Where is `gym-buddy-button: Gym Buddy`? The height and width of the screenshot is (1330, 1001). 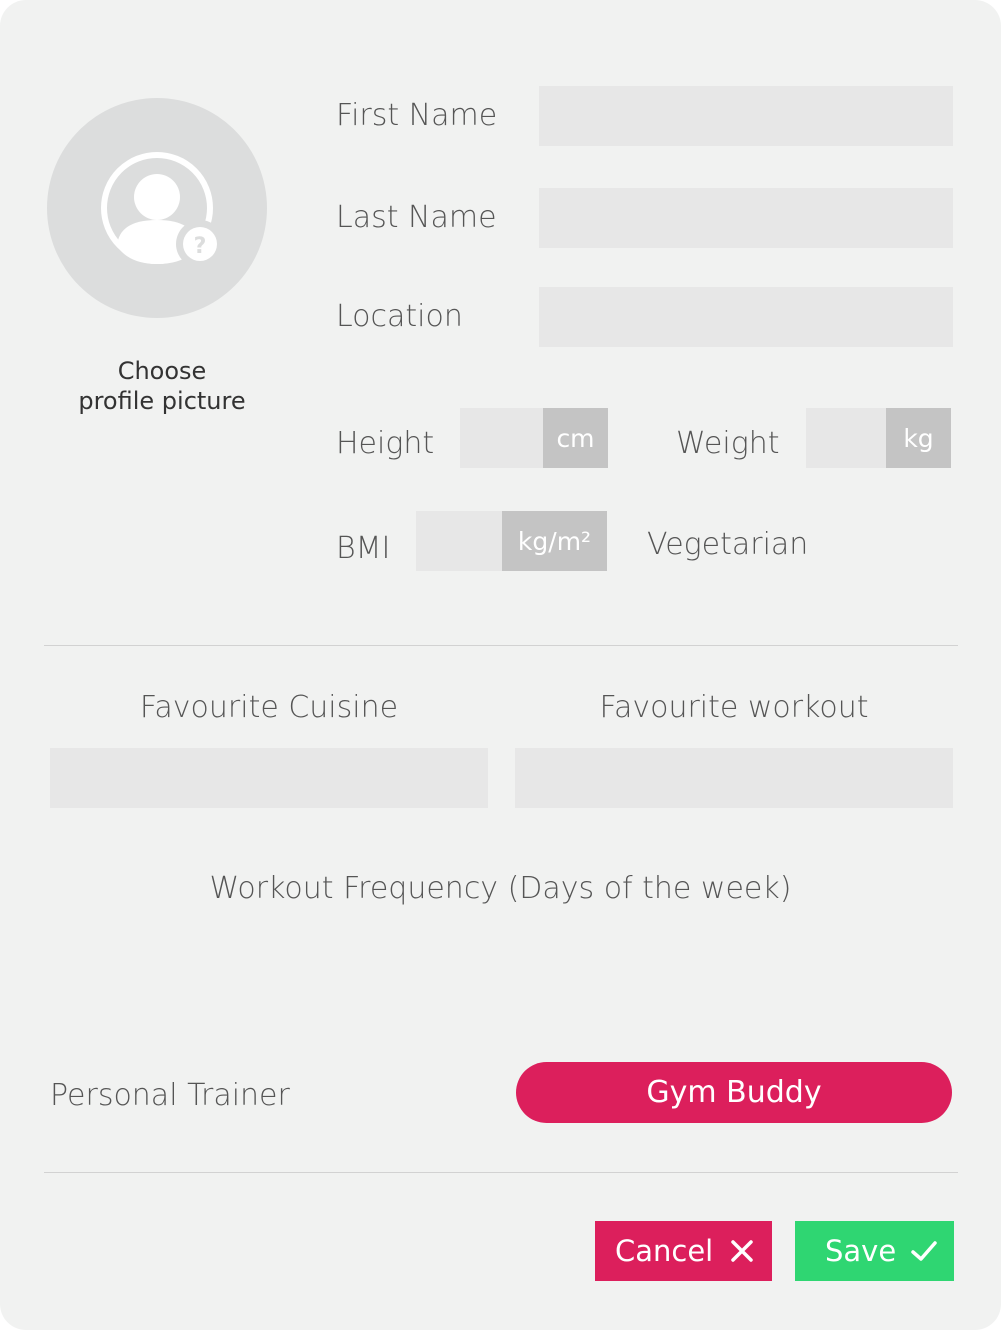 gym-buddy-button: Gym Buddy is located at coordinates (734, 1092).